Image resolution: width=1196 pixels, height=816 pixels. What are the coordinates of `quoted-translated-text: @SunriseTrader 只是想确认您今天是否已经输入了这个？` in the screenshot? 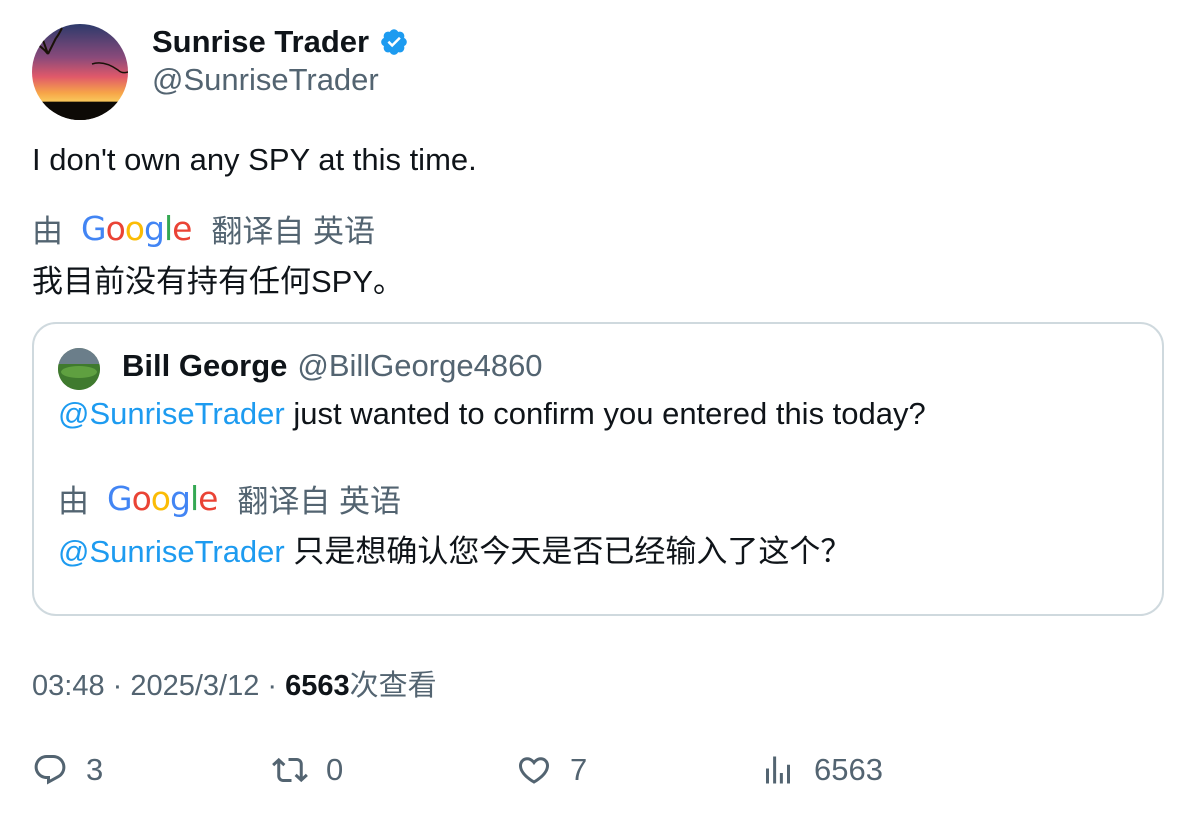 It's located at (454, 548).